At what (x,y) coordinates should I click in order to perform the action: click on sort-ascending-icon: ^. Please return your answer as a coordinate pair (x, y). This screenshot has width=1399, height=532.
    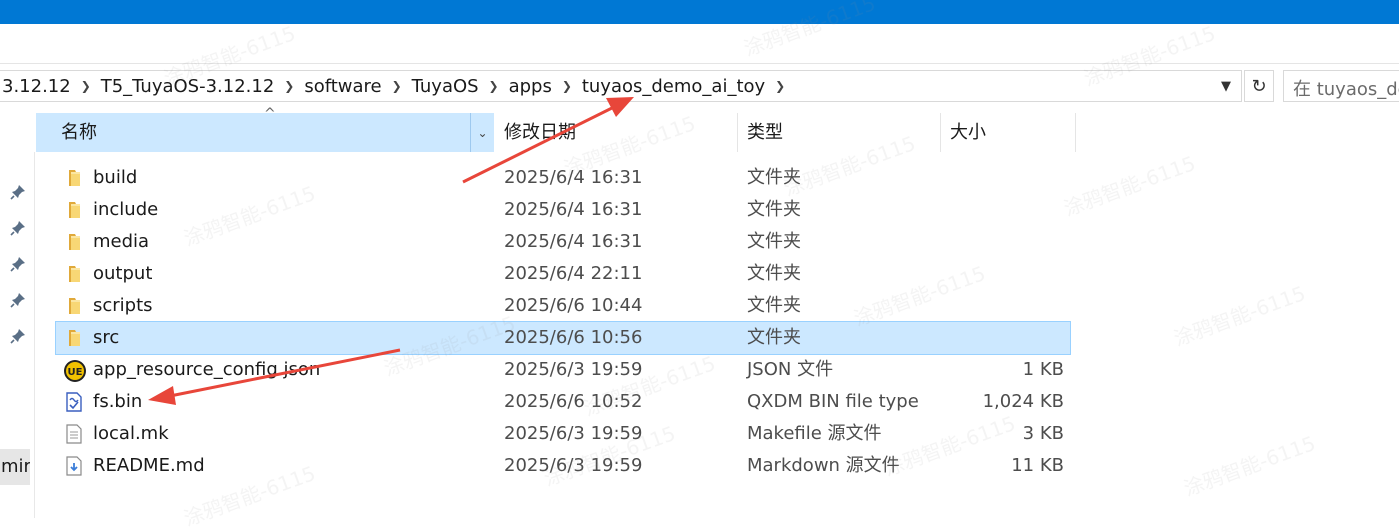
    Looking at the image, I should click on (270, 114).